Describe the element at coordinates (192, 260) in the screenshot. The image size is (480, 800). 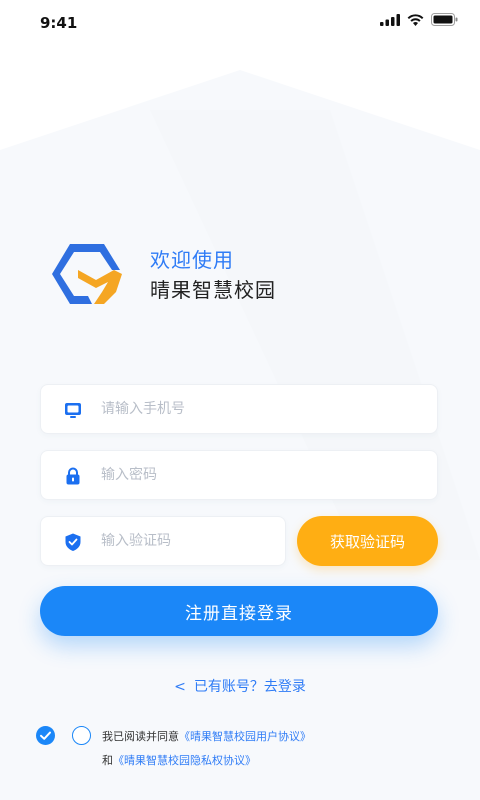
I see `welcome-text: 欢迎使用` at that location.